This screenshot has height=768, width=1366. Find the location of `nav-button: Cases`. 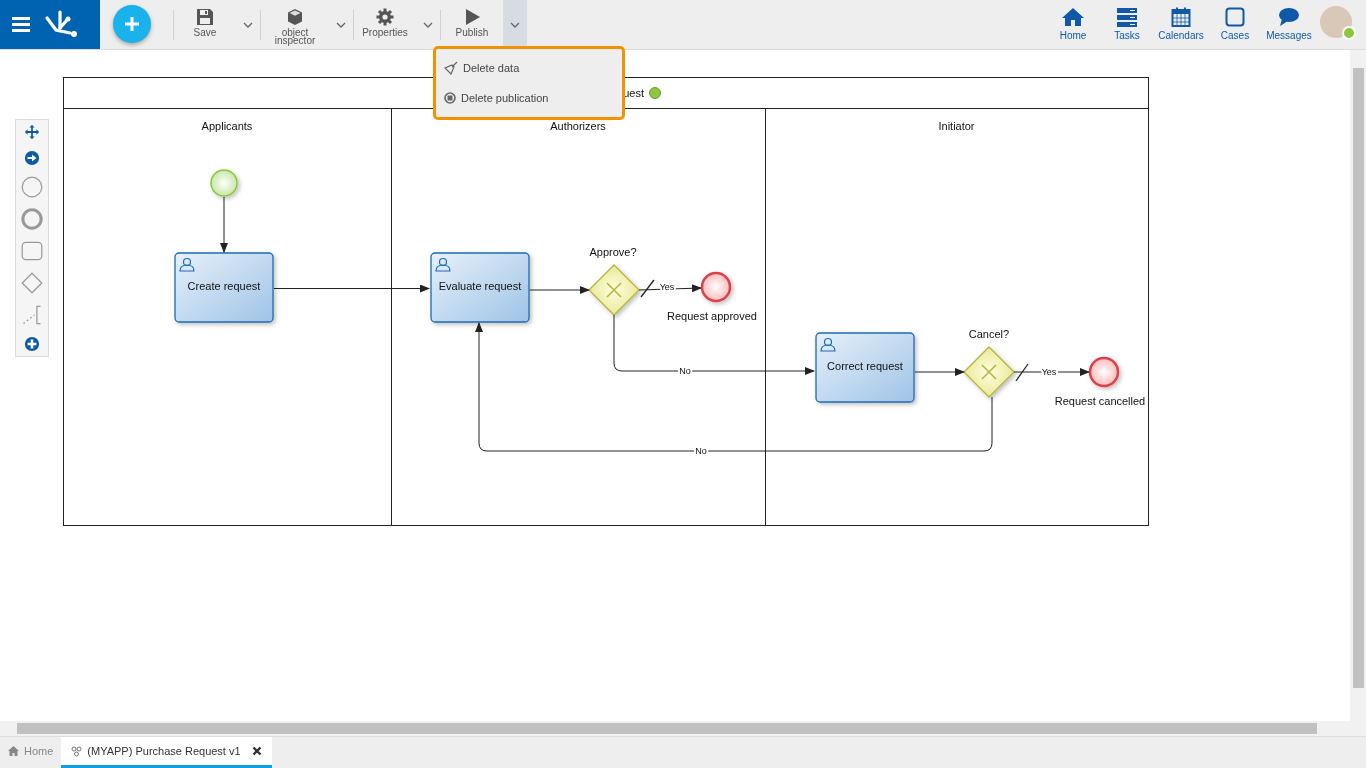

nav-button: Cases is located at coordinates (1235, 24).